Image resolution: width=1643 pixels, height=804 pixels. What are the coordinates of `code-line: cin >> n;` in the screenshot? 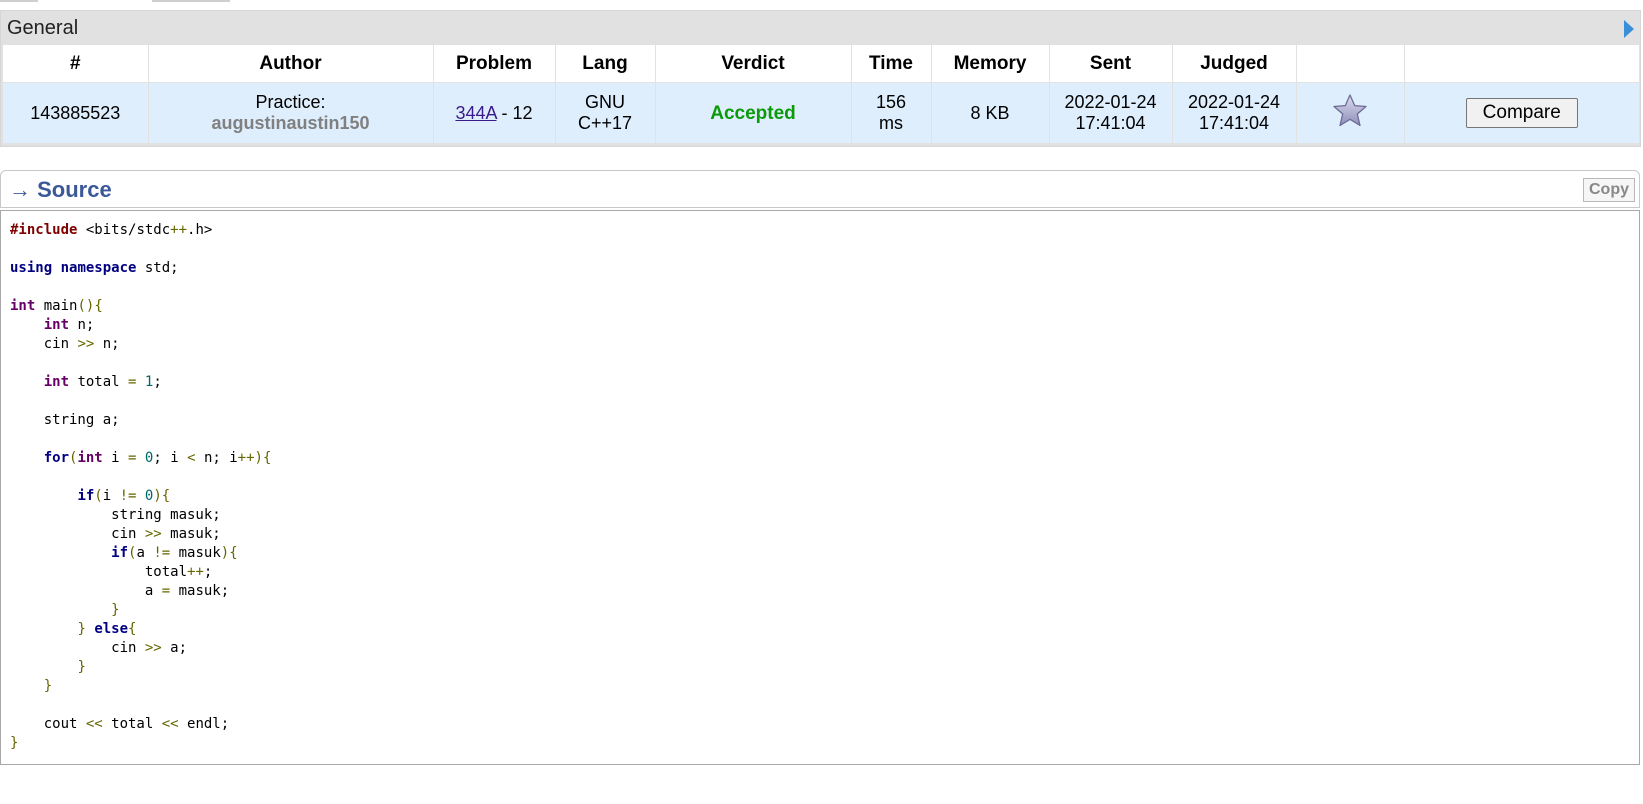 It's located at (65, 344).